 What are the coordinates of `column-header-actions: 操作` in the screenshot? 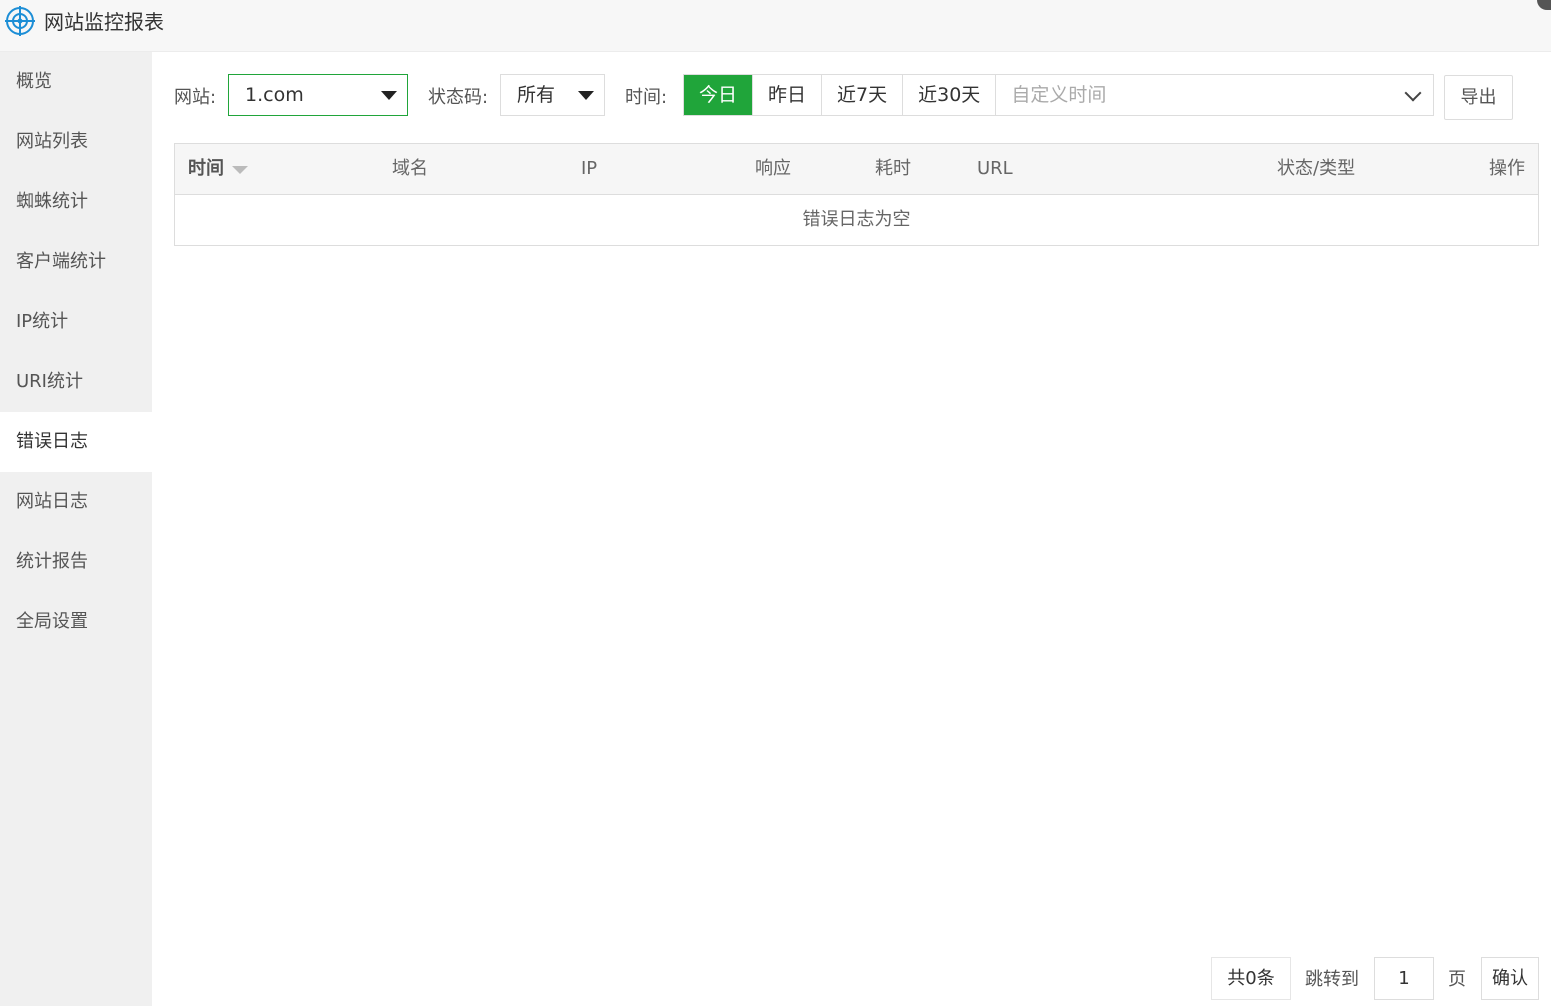 It's located at (1507, 168).